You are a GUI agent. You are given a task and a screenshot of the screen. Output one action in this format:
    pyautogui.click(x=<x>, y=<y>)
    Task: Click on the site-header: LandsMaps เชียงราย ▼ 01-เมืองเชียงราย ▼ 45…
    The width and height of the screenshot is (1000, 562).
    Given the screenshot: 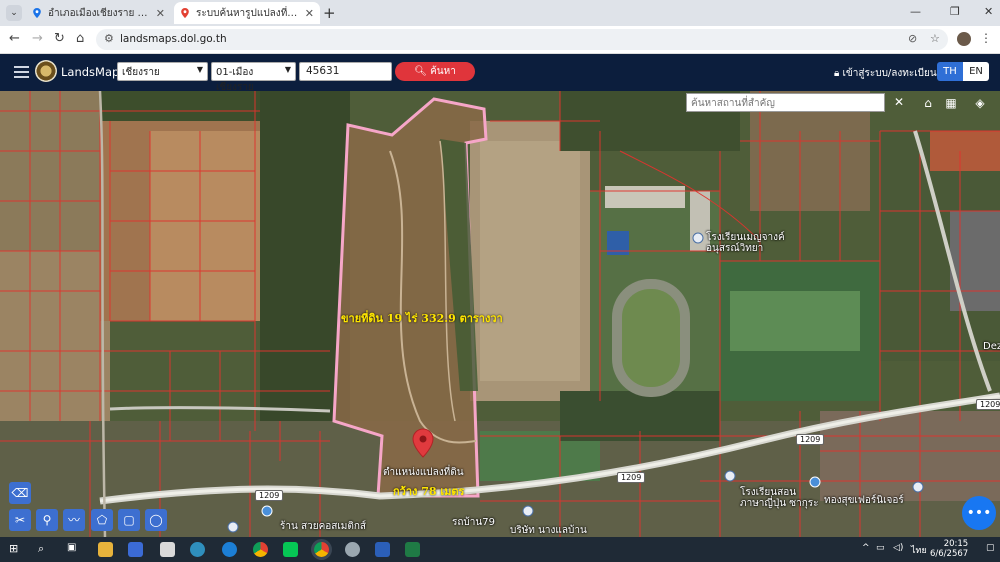 What is the action you would take?
    pyautogui.click(x=500, y=73)
    